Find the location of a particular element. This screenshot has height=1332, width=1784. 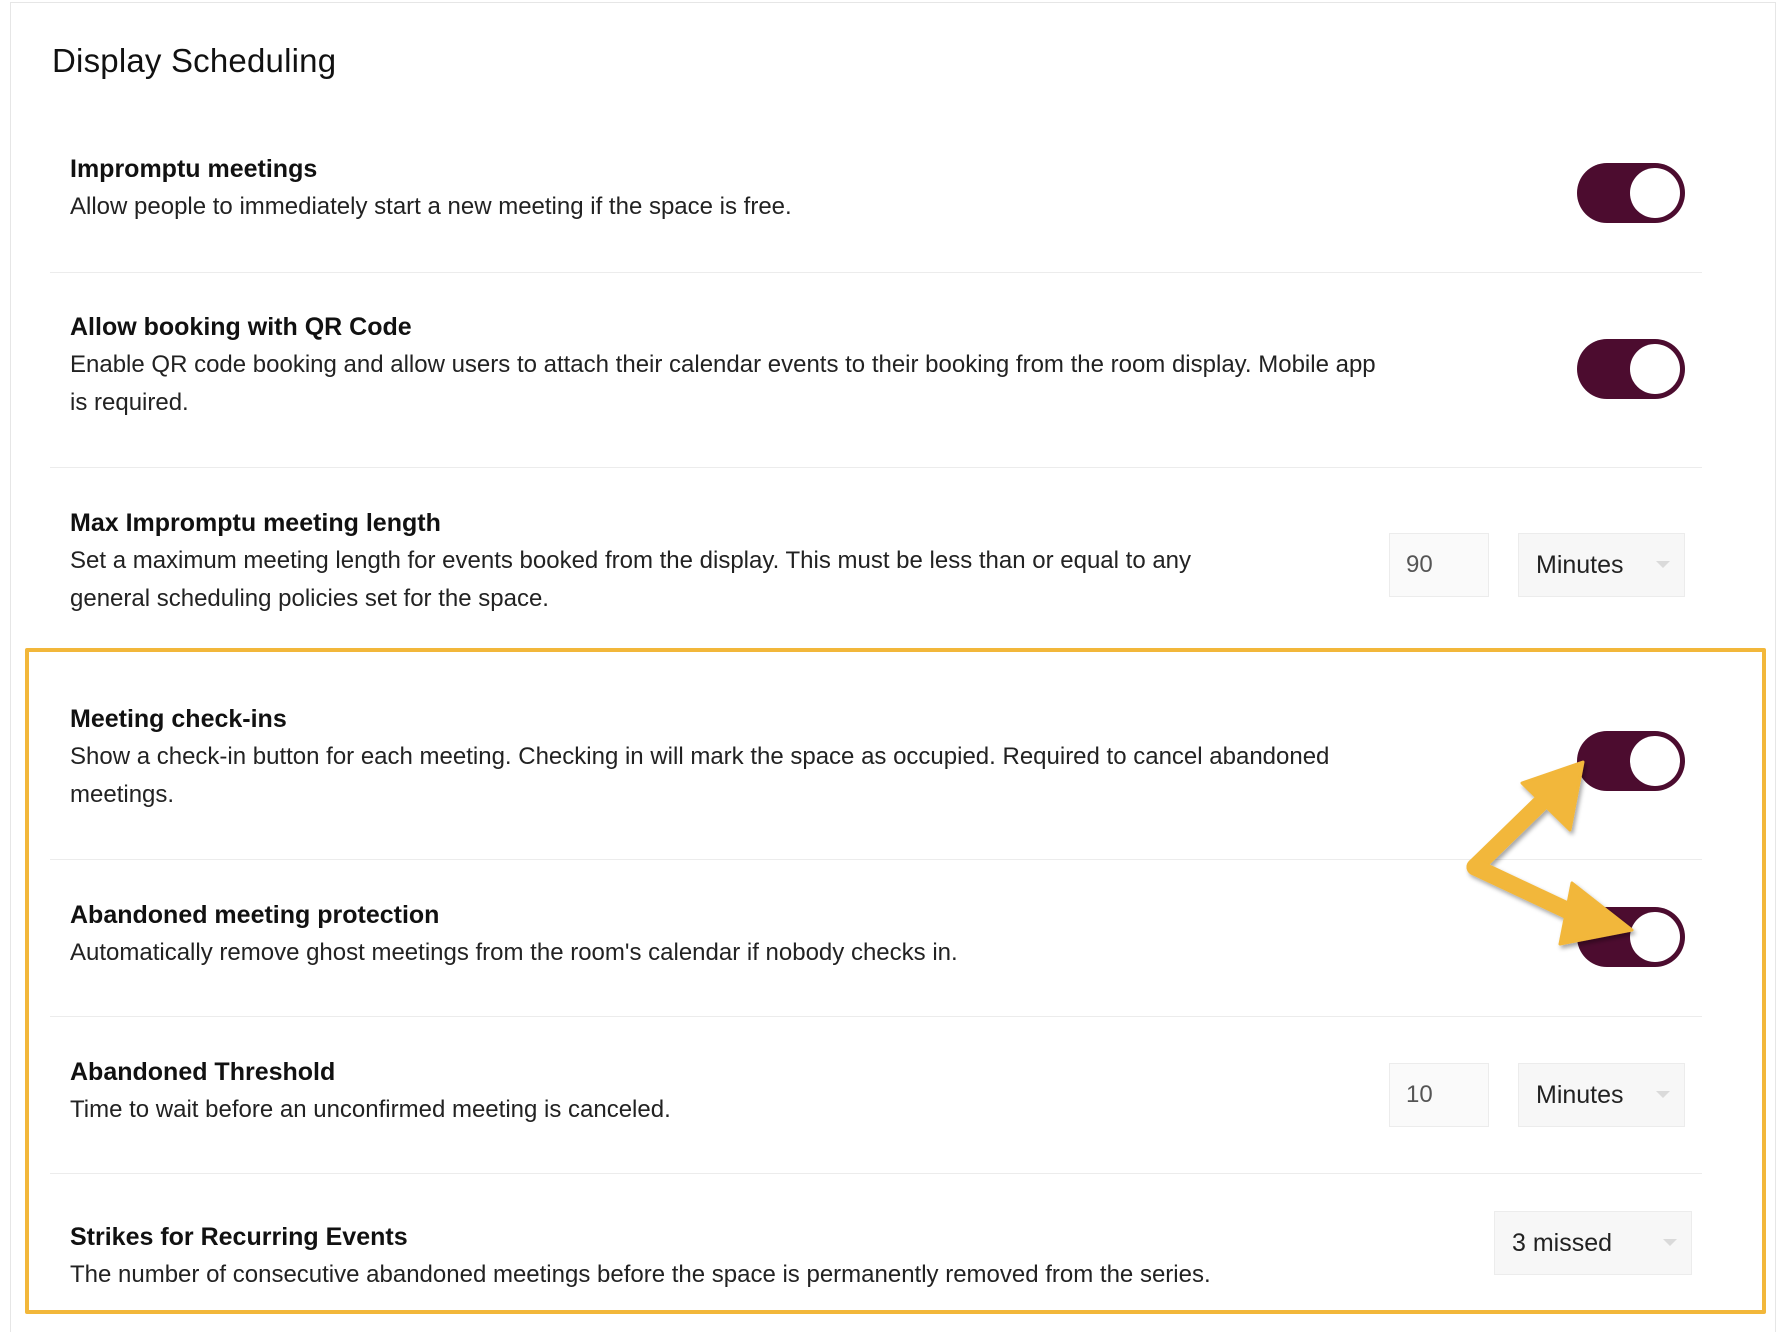

setting-label: Strikes for Recurring Events is located at coordinates (239, 1237).